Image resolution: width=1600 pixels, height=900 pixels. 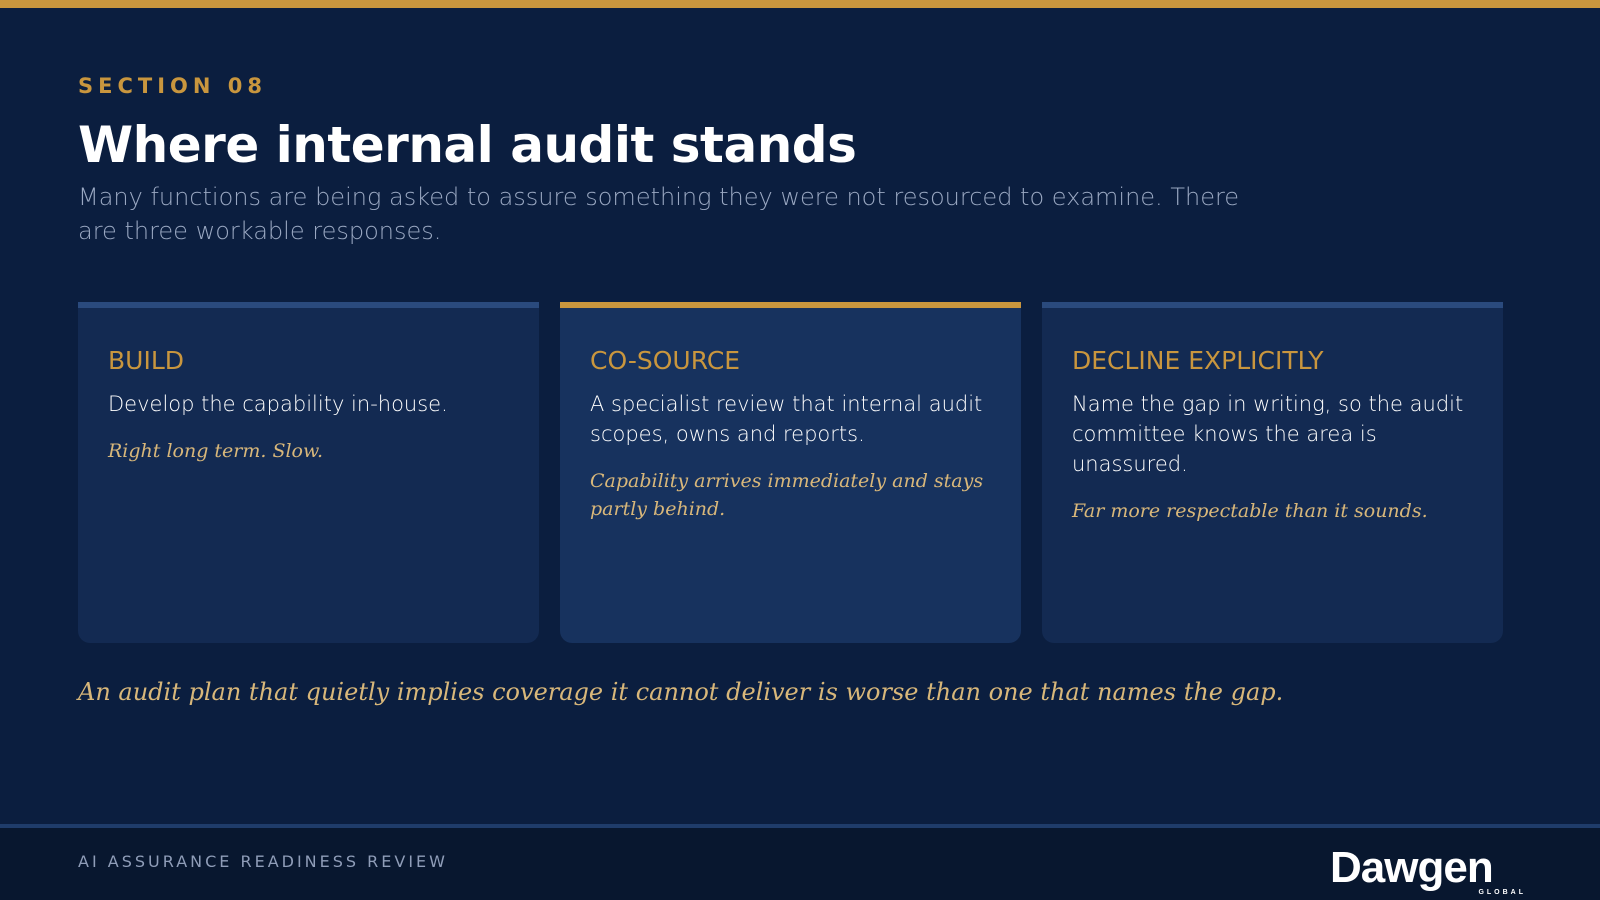 I want to click on card-title: BUILD, so click(x=146, y=360).